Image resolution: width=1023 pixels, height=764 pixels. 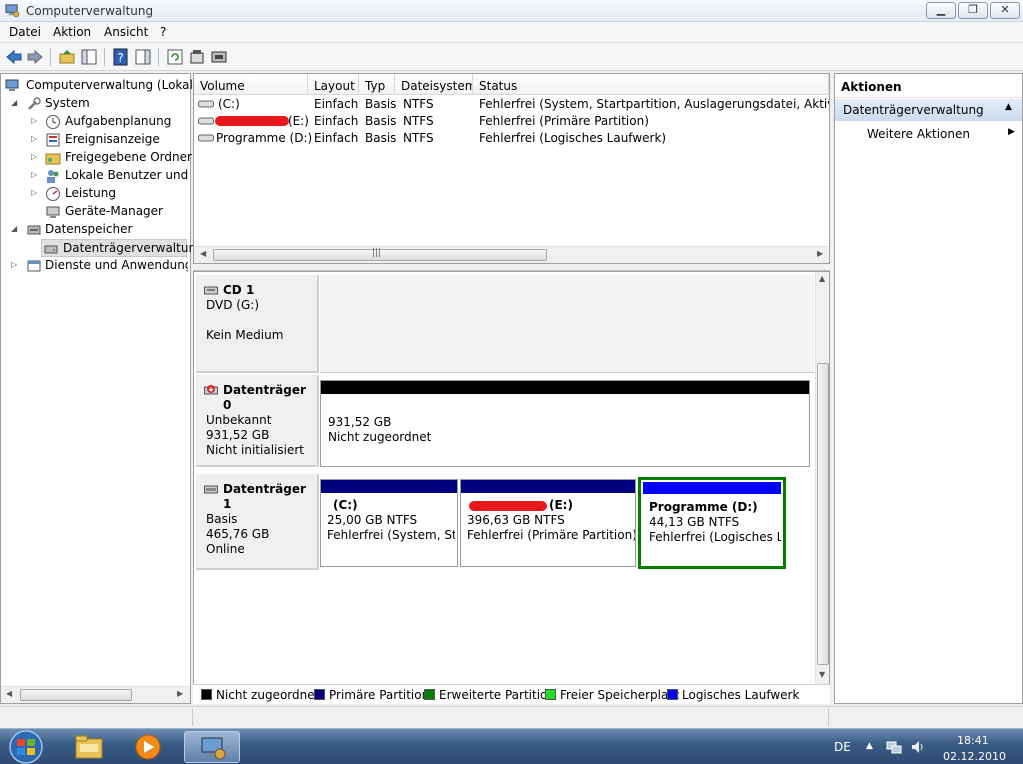 I want to click on volume-icon, so click(x=918, y=747).